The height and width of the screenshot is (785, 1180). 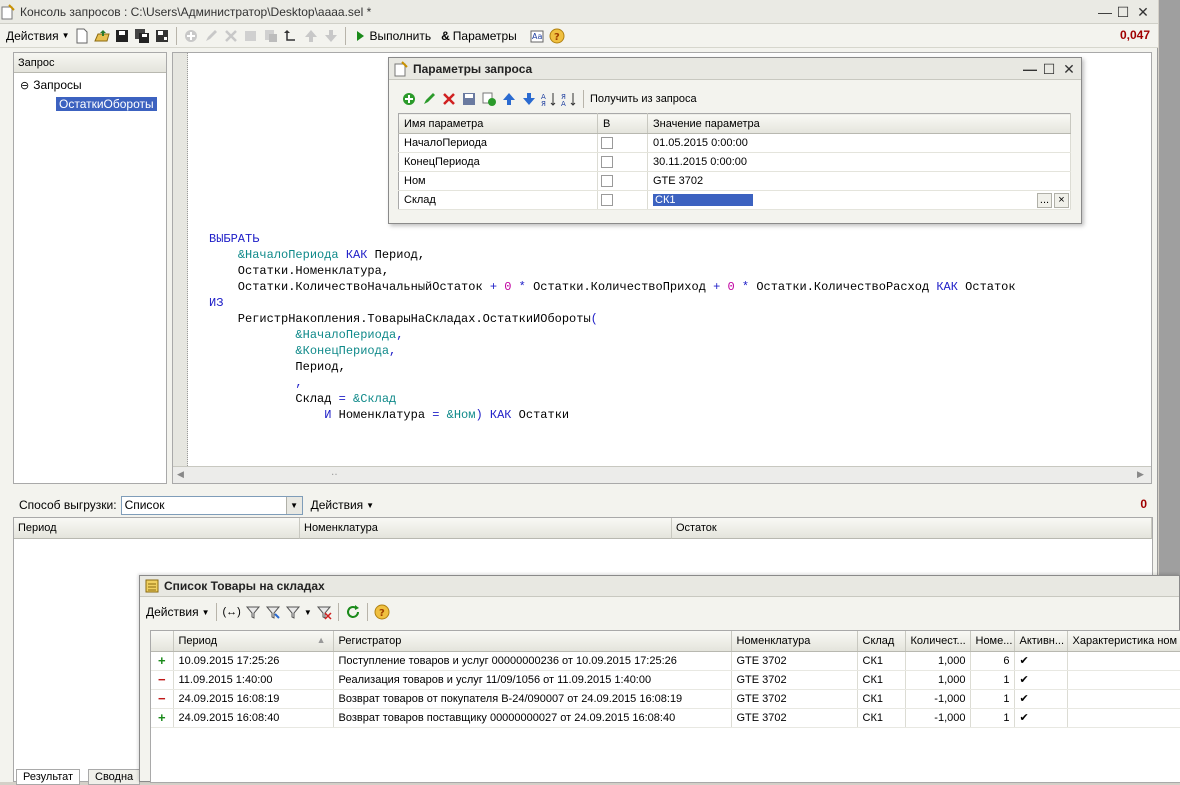 I want to click on paste-button, so click(x=271, y=36).